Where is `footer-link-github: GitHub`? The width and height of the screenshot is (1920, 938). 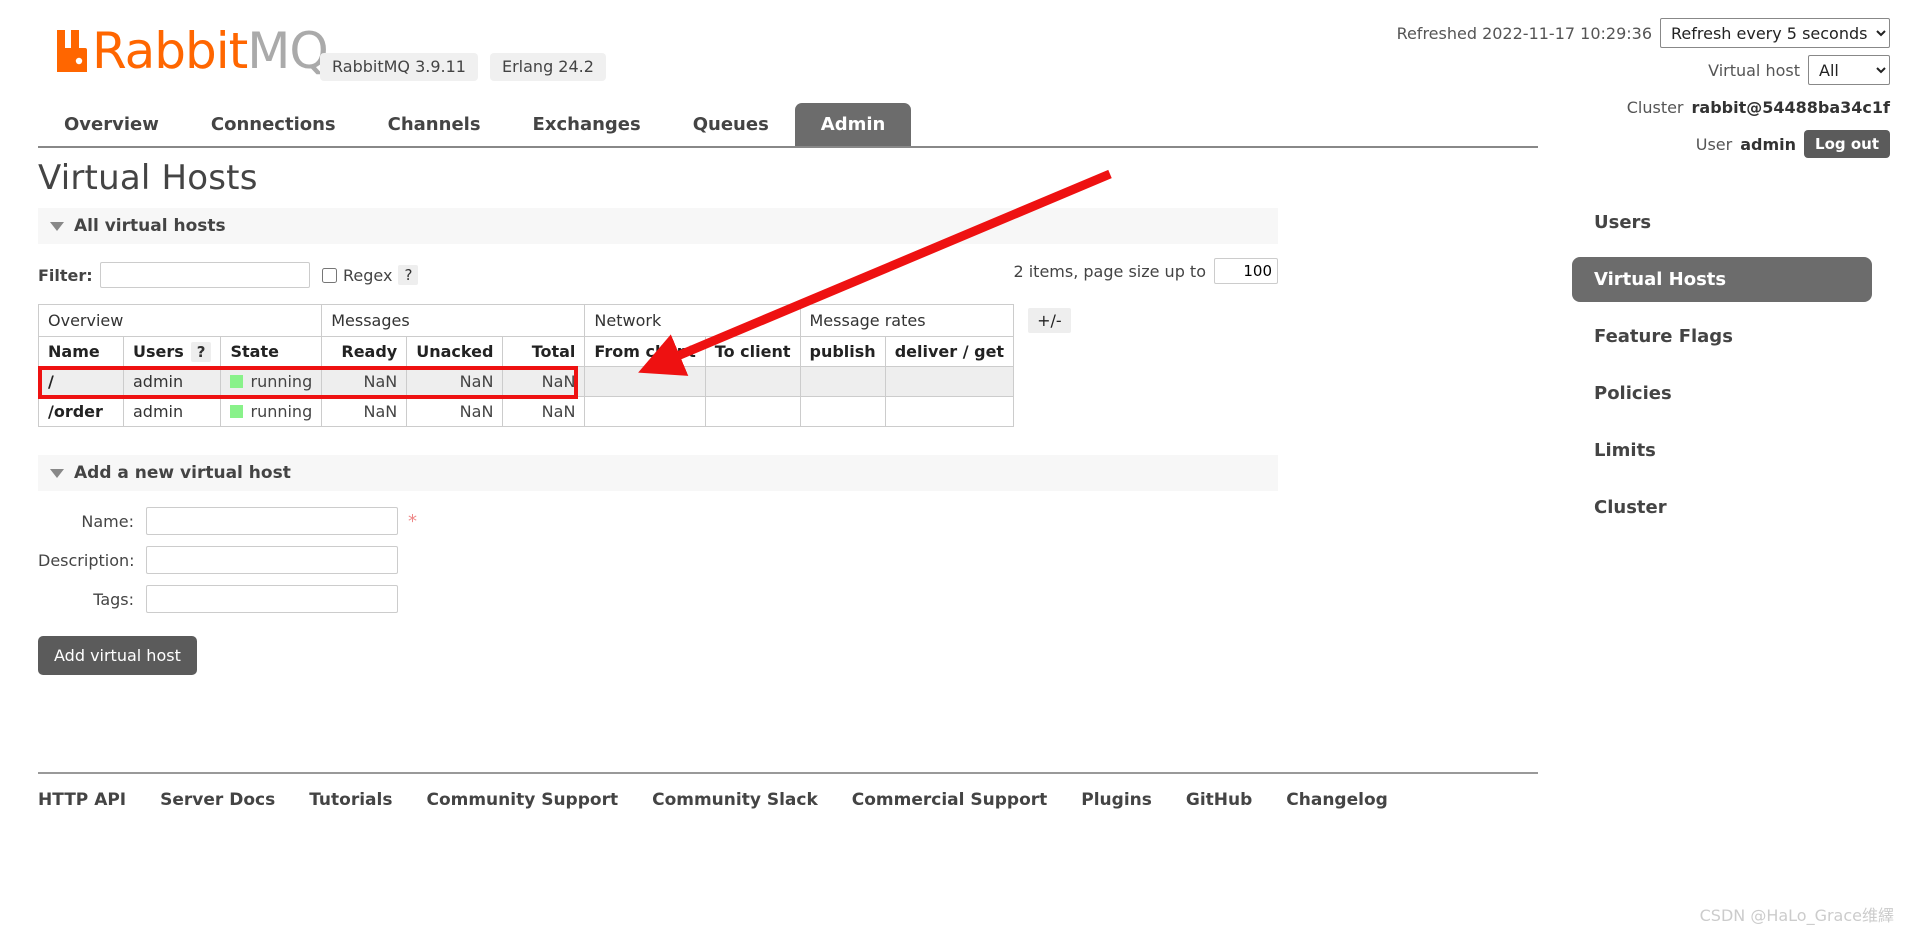 footer-link-github: GitHub is located at coordinates (1219, 800).